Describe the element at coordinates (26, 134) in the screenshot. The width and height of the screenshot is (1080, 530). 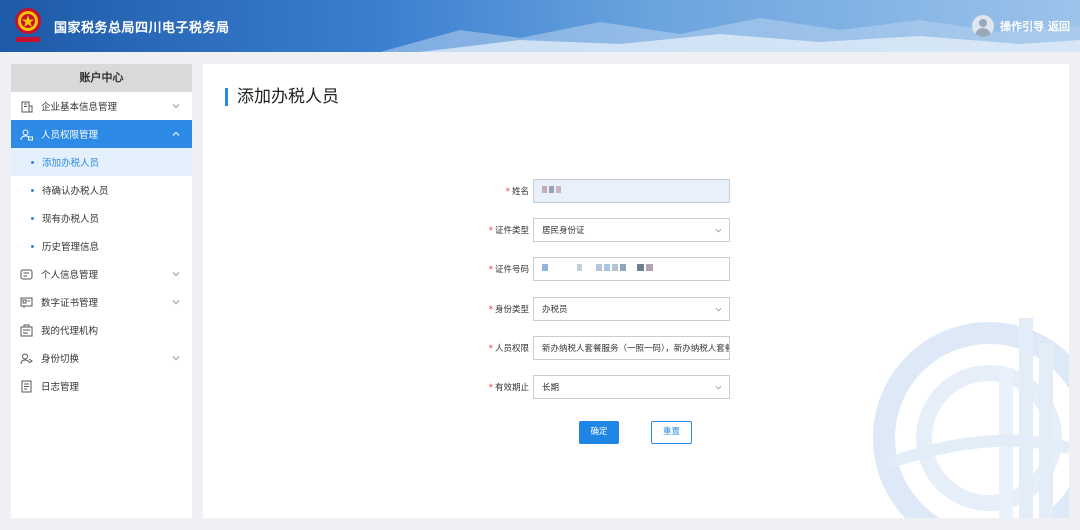
I see `user-lock-icon` at that location.